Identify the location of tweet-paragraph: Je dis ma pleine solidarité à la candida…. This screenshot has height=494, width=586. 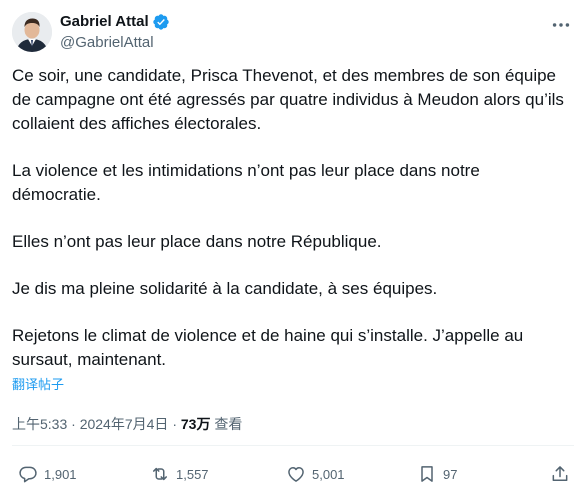
(225, 288).